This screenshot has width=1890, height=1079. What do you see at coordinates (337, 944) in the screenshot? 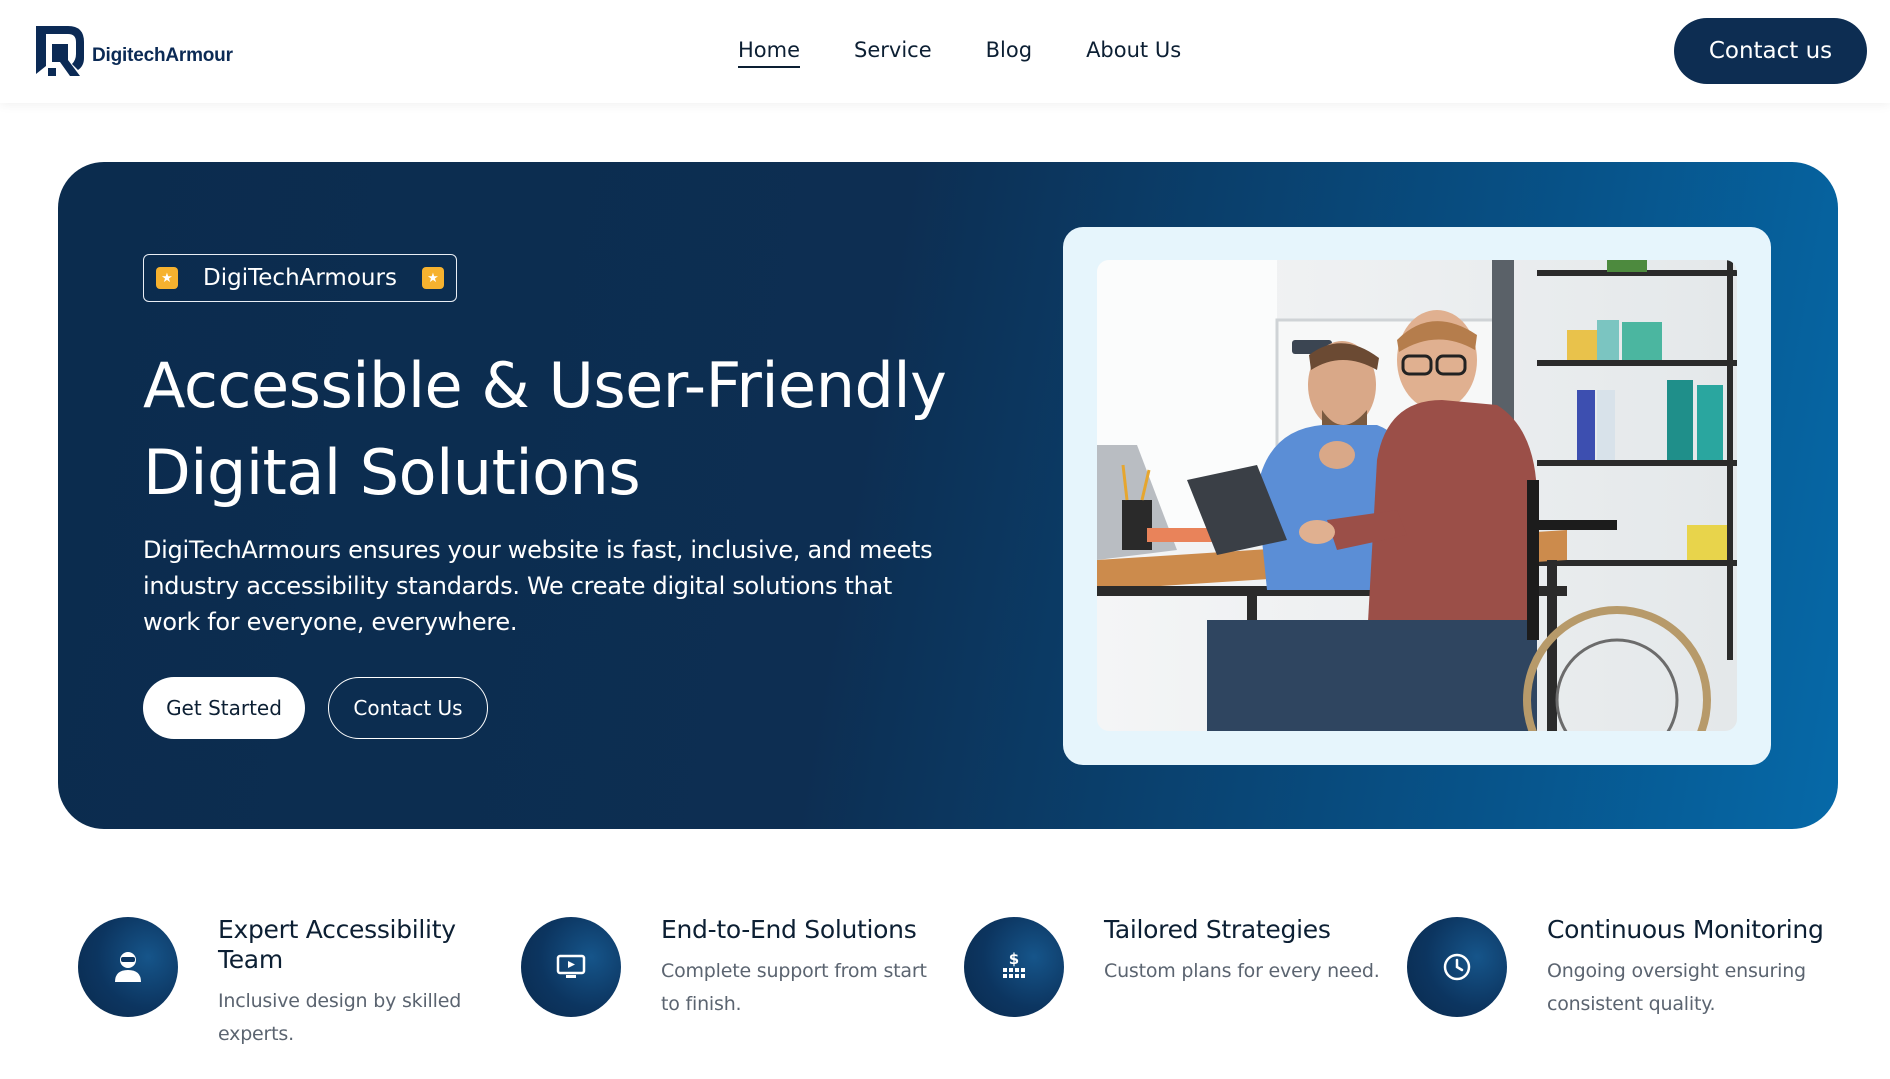
I see `feature-title: Expert Accessibility Team` at bounding box center [337, 944].